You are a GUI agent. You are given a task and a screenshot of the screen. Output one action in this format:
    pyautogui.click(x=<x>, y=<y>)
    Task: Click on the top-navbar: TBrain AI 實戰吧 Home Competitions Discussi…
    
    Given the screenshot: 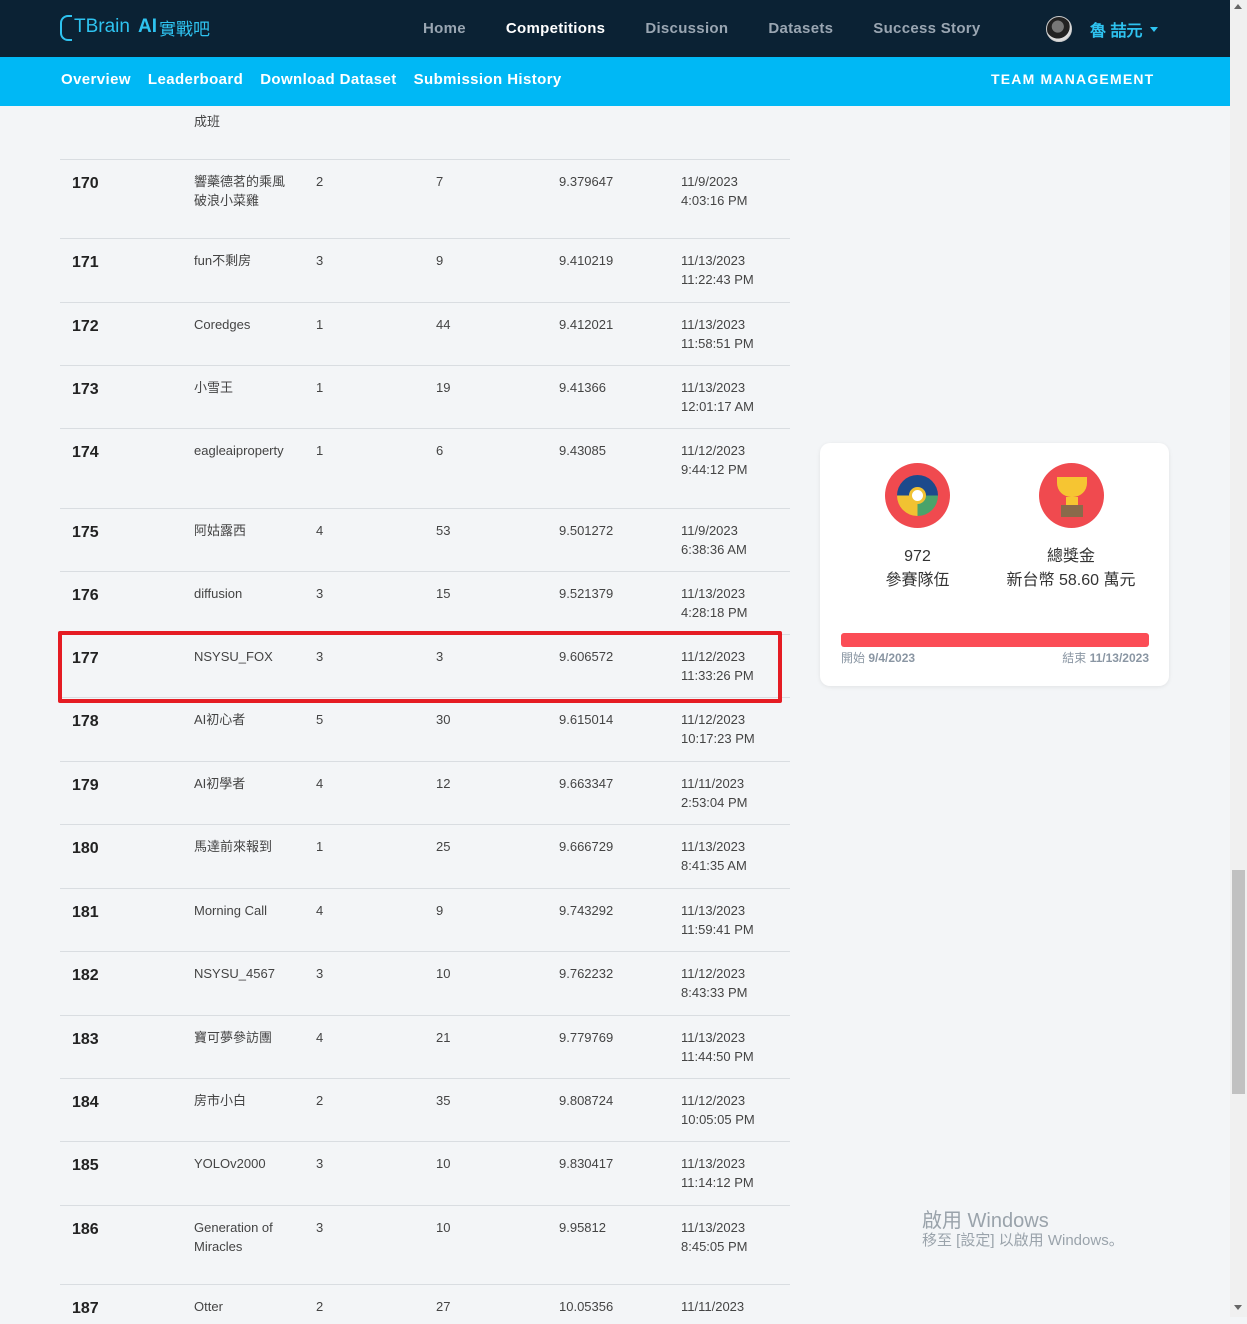 What is the action you would take?
    pyautogui.click(x=615, y=28)
    